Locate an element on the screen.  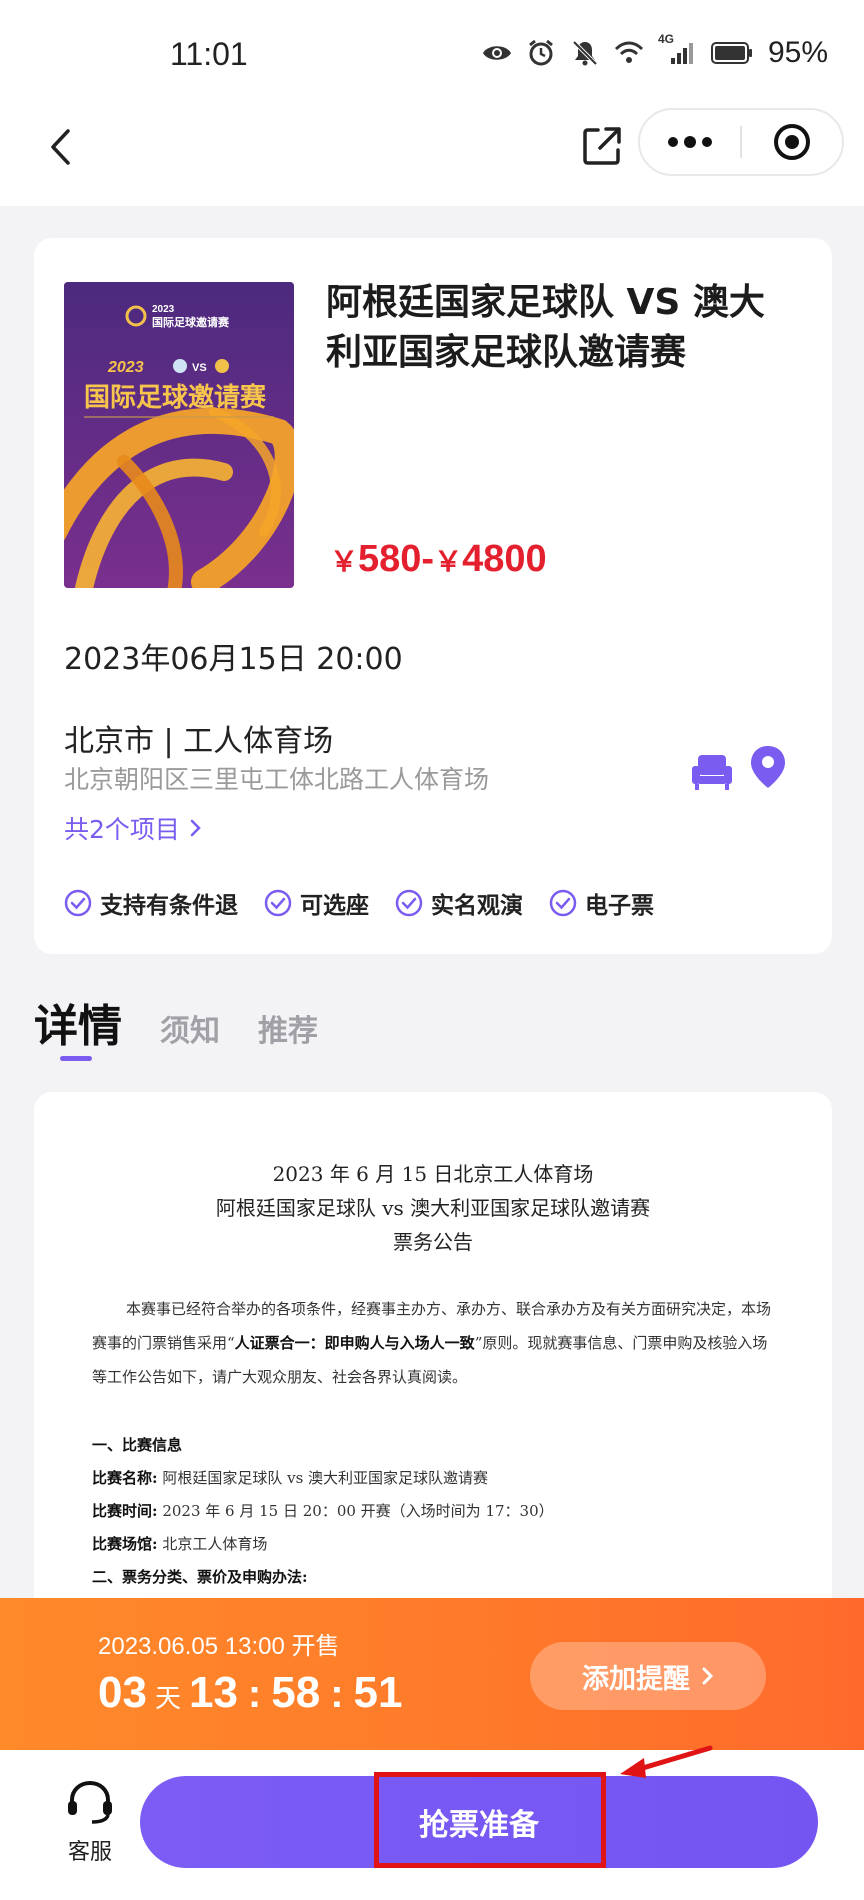
feature-tag: 电子票 is located at coordinates (601, 903).